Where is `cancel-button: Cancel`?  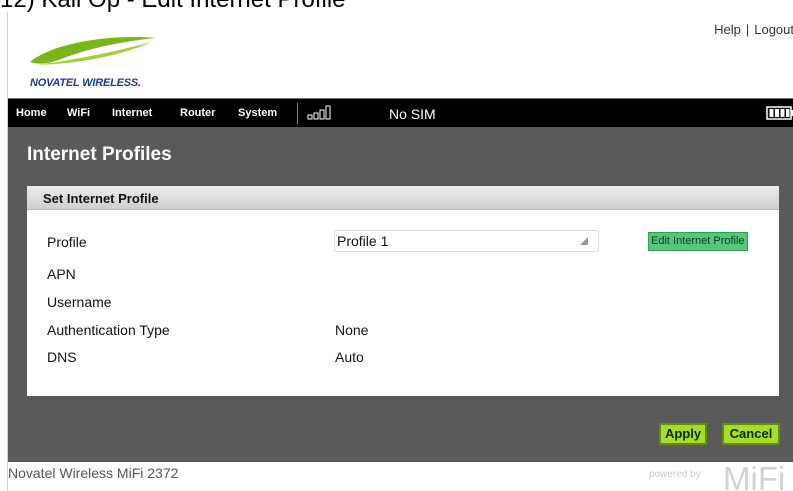 cancel-button: Cancel is located at coordinates (751, 434).